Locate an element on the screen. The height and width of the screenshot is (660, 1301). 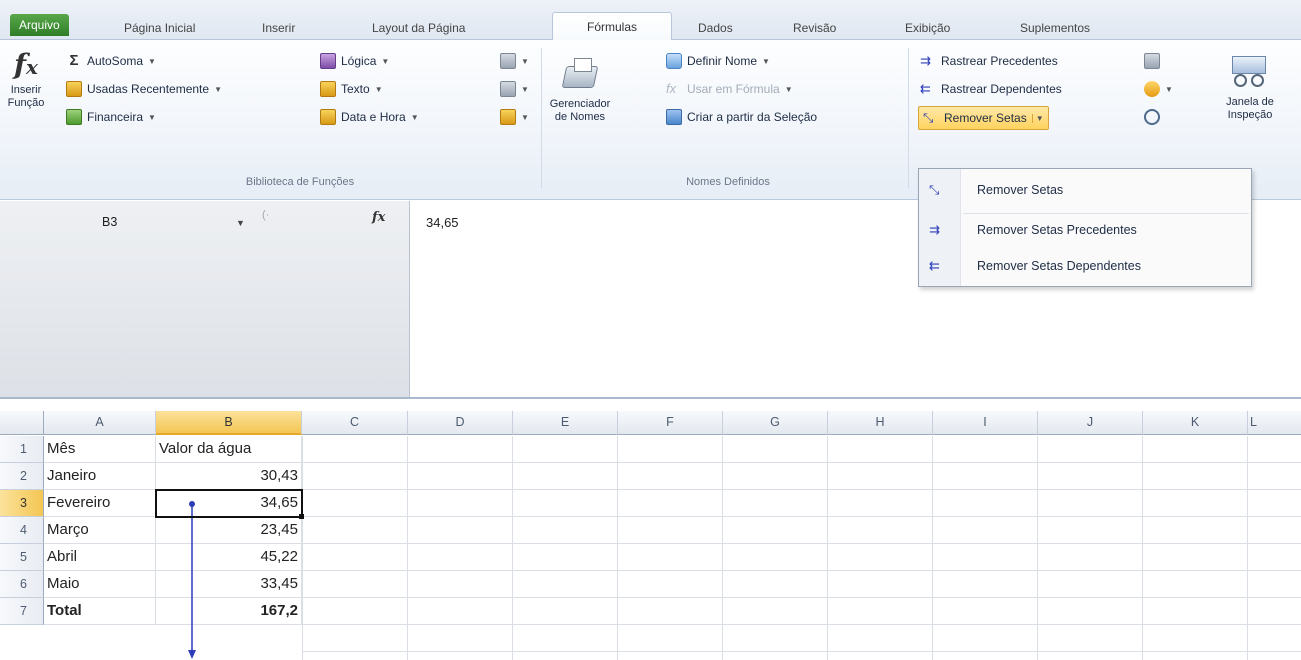
evaluate-formula-button is located at coordinates (1152, 117).